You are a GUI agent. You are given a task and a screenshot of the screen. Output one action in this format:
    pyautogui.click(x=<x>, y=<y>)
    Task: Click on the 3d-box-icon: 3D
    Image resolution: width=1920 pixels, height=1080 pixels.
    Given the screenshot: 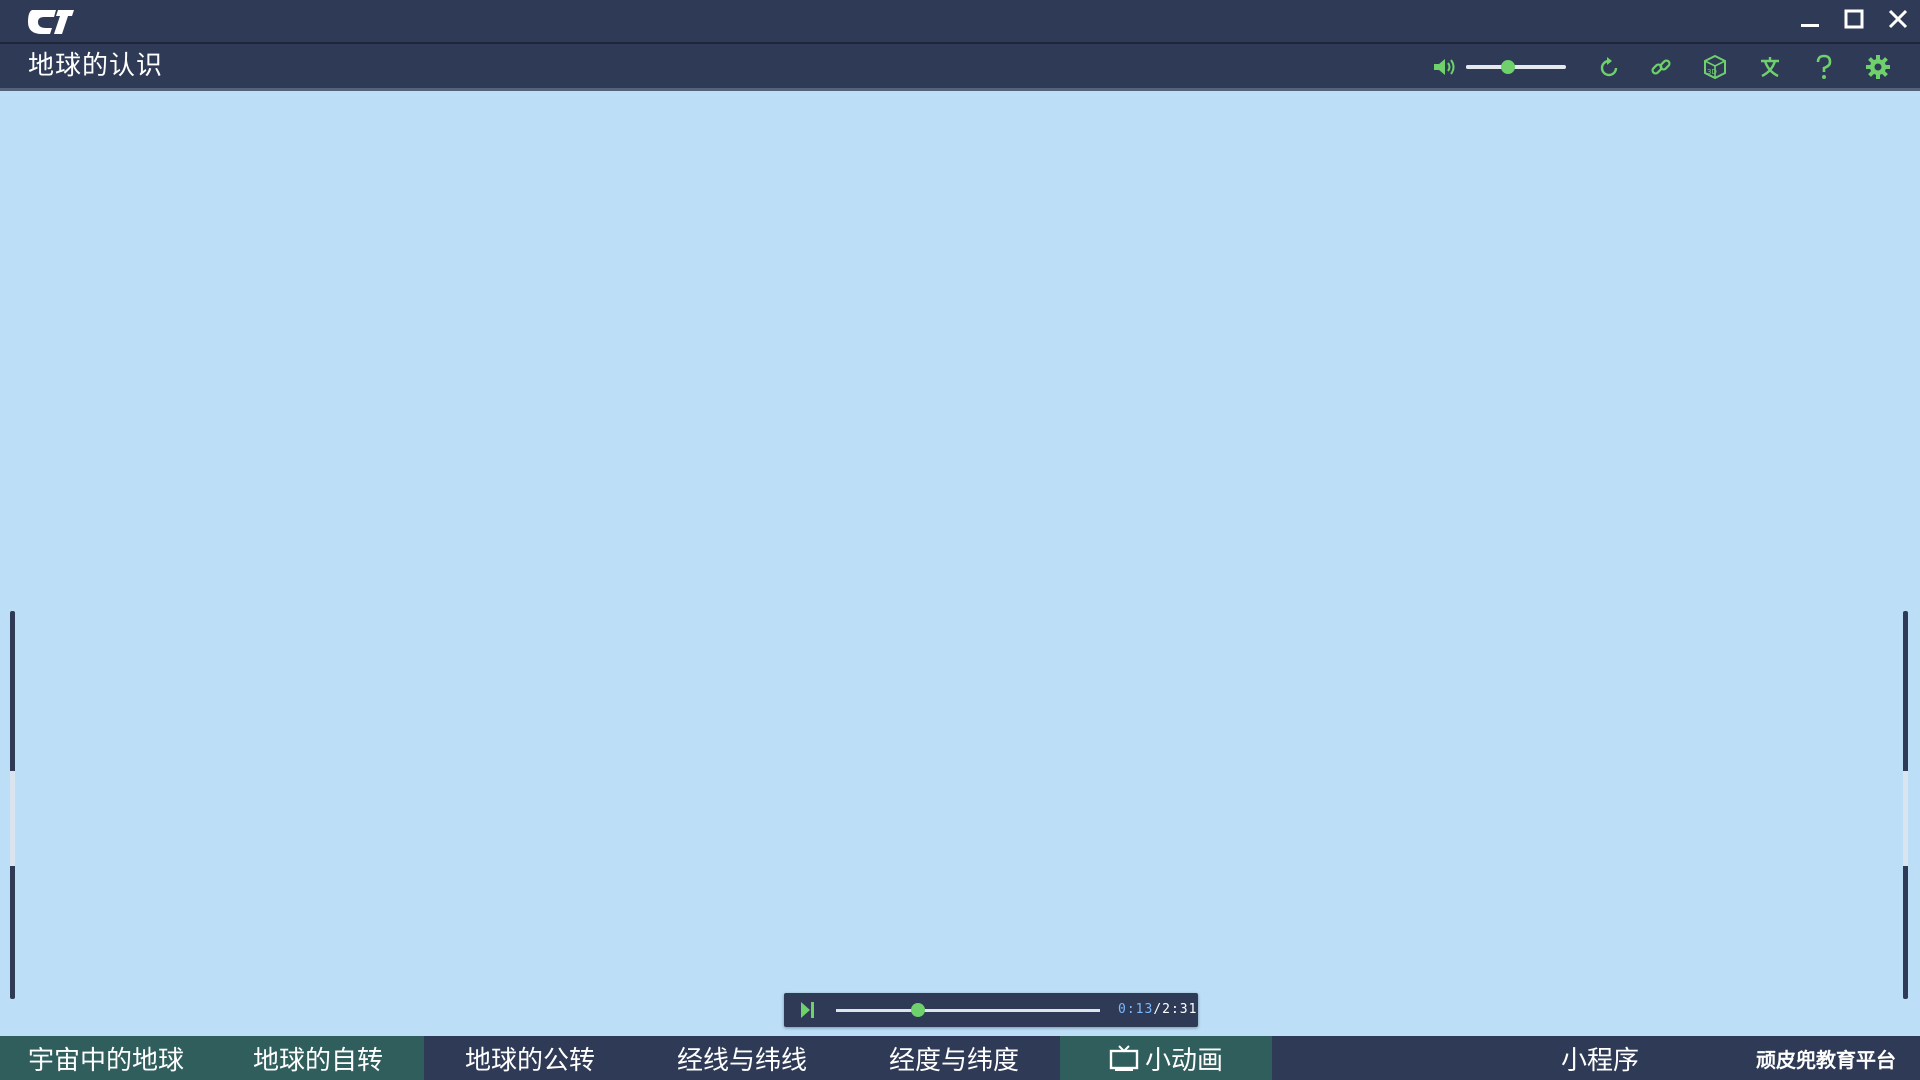 What is the action you would take?
    pyautogui.click(x=1715, y=67)
    